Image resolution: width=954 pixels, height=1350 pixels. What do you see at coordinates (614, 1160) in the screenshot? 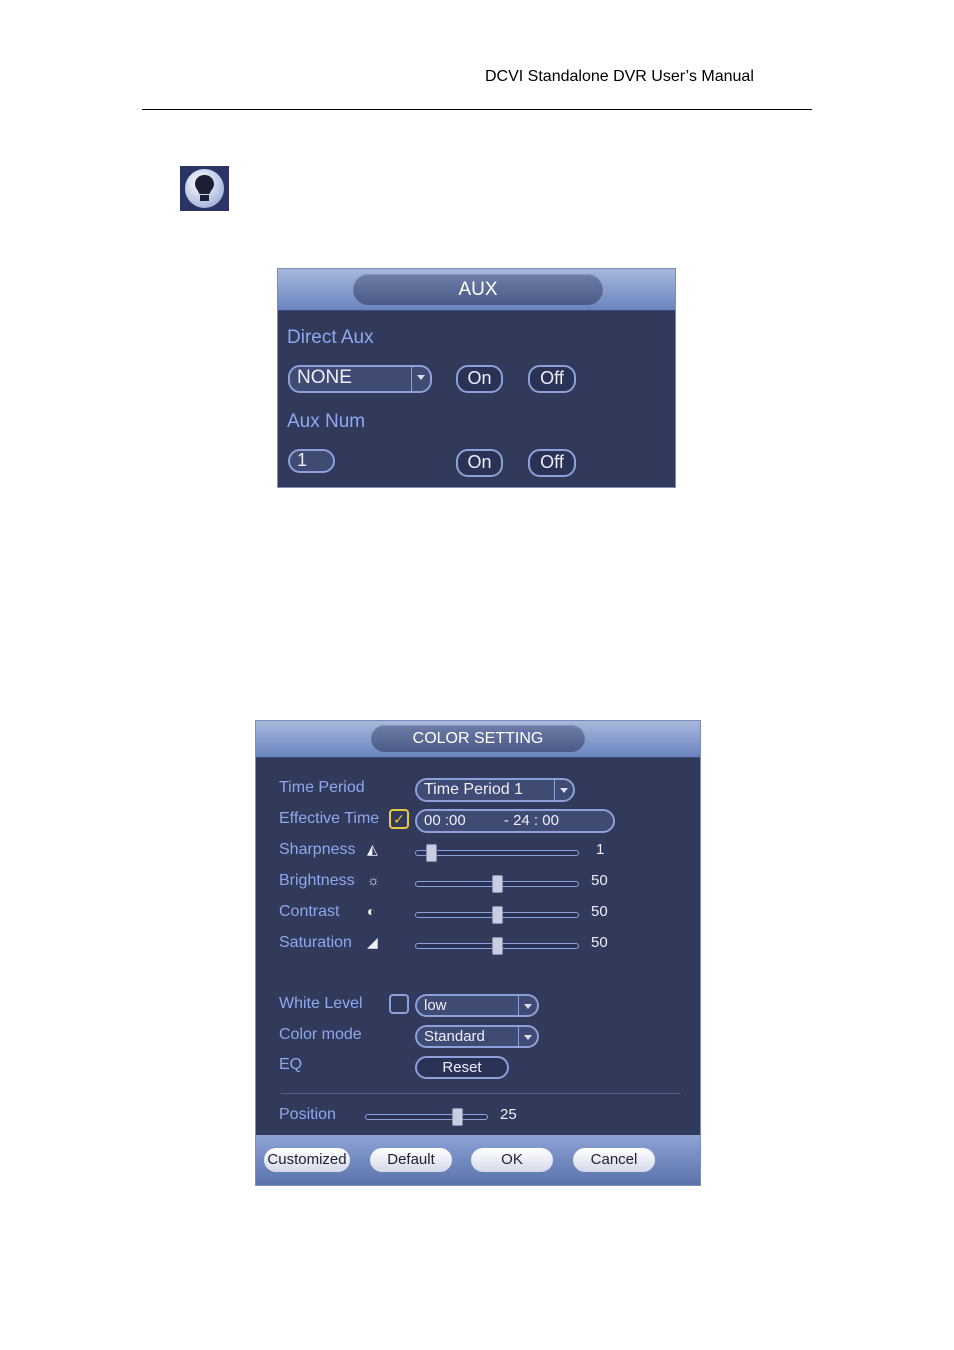
I see `cancel-button: Cancel` at bounding box center [614, 1160].